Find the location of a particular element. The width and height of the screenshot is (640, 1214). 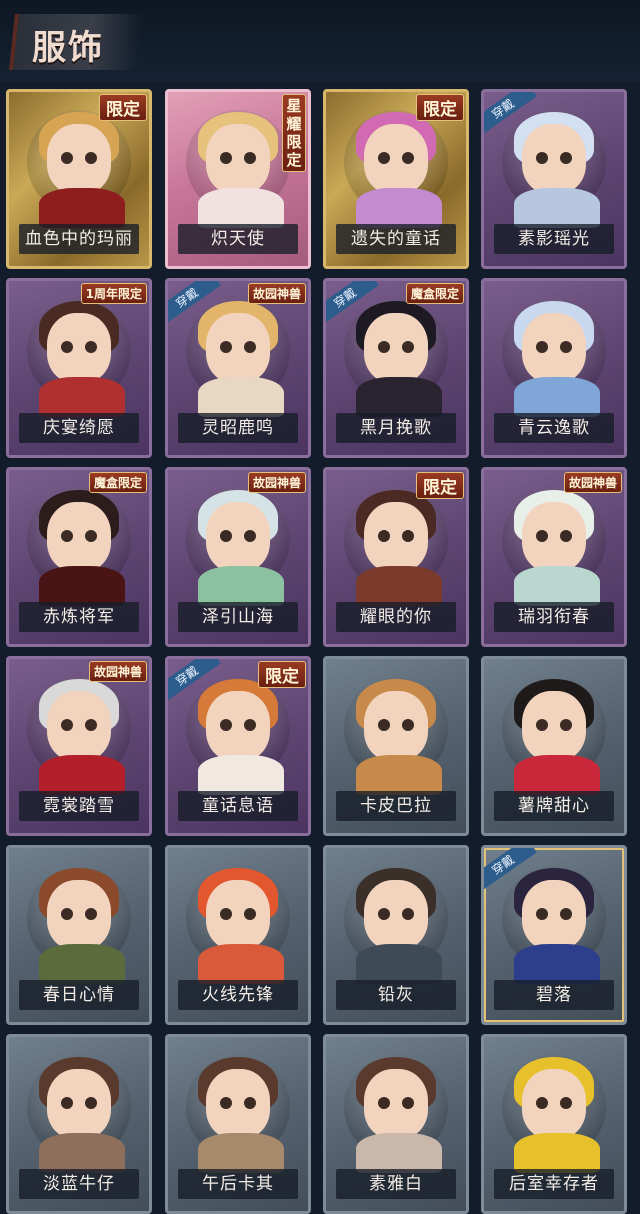

costume-card: 铅灰 is located at coordinates (396, 935).